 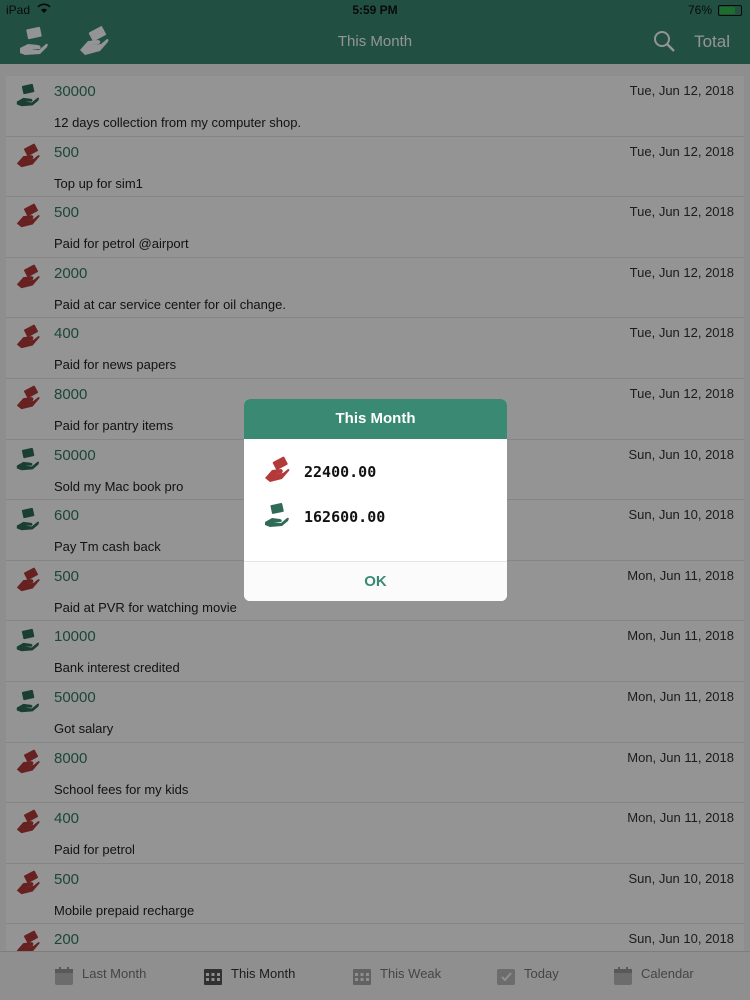 I want to click on expense-total-row: 22400.00, so click(x=375, y=470).